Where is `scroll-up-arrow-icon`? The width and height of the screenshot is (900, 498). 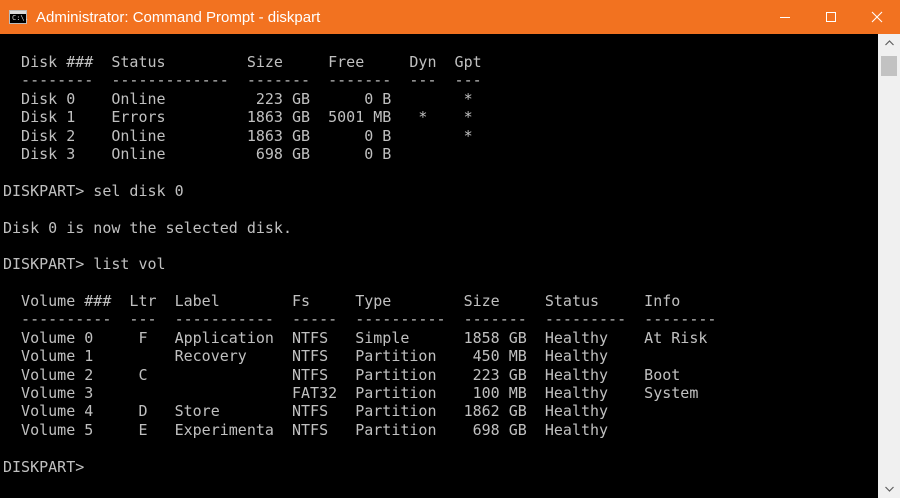 scroll-up-arrow-icon is located at coordinates (889, 43).